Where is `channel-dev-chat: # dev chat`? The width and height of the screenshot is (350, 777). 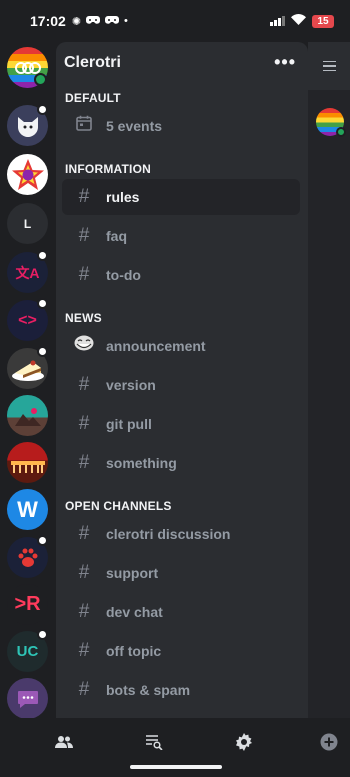
channel-dev-chat: # dev chat is located at coordinates (181, 612).